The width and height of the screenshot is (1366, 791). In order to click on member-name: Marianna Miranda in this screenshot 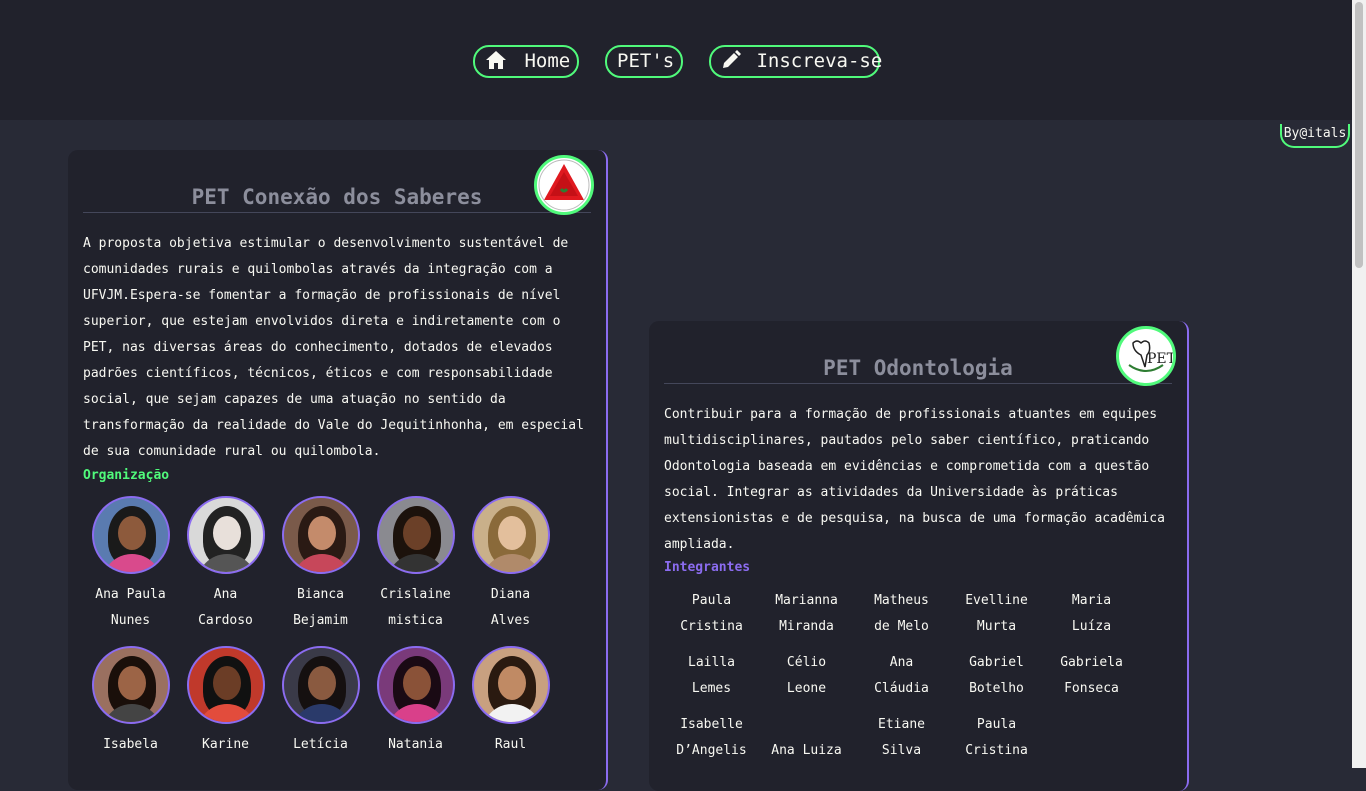, I will do `click(806, 614)`.